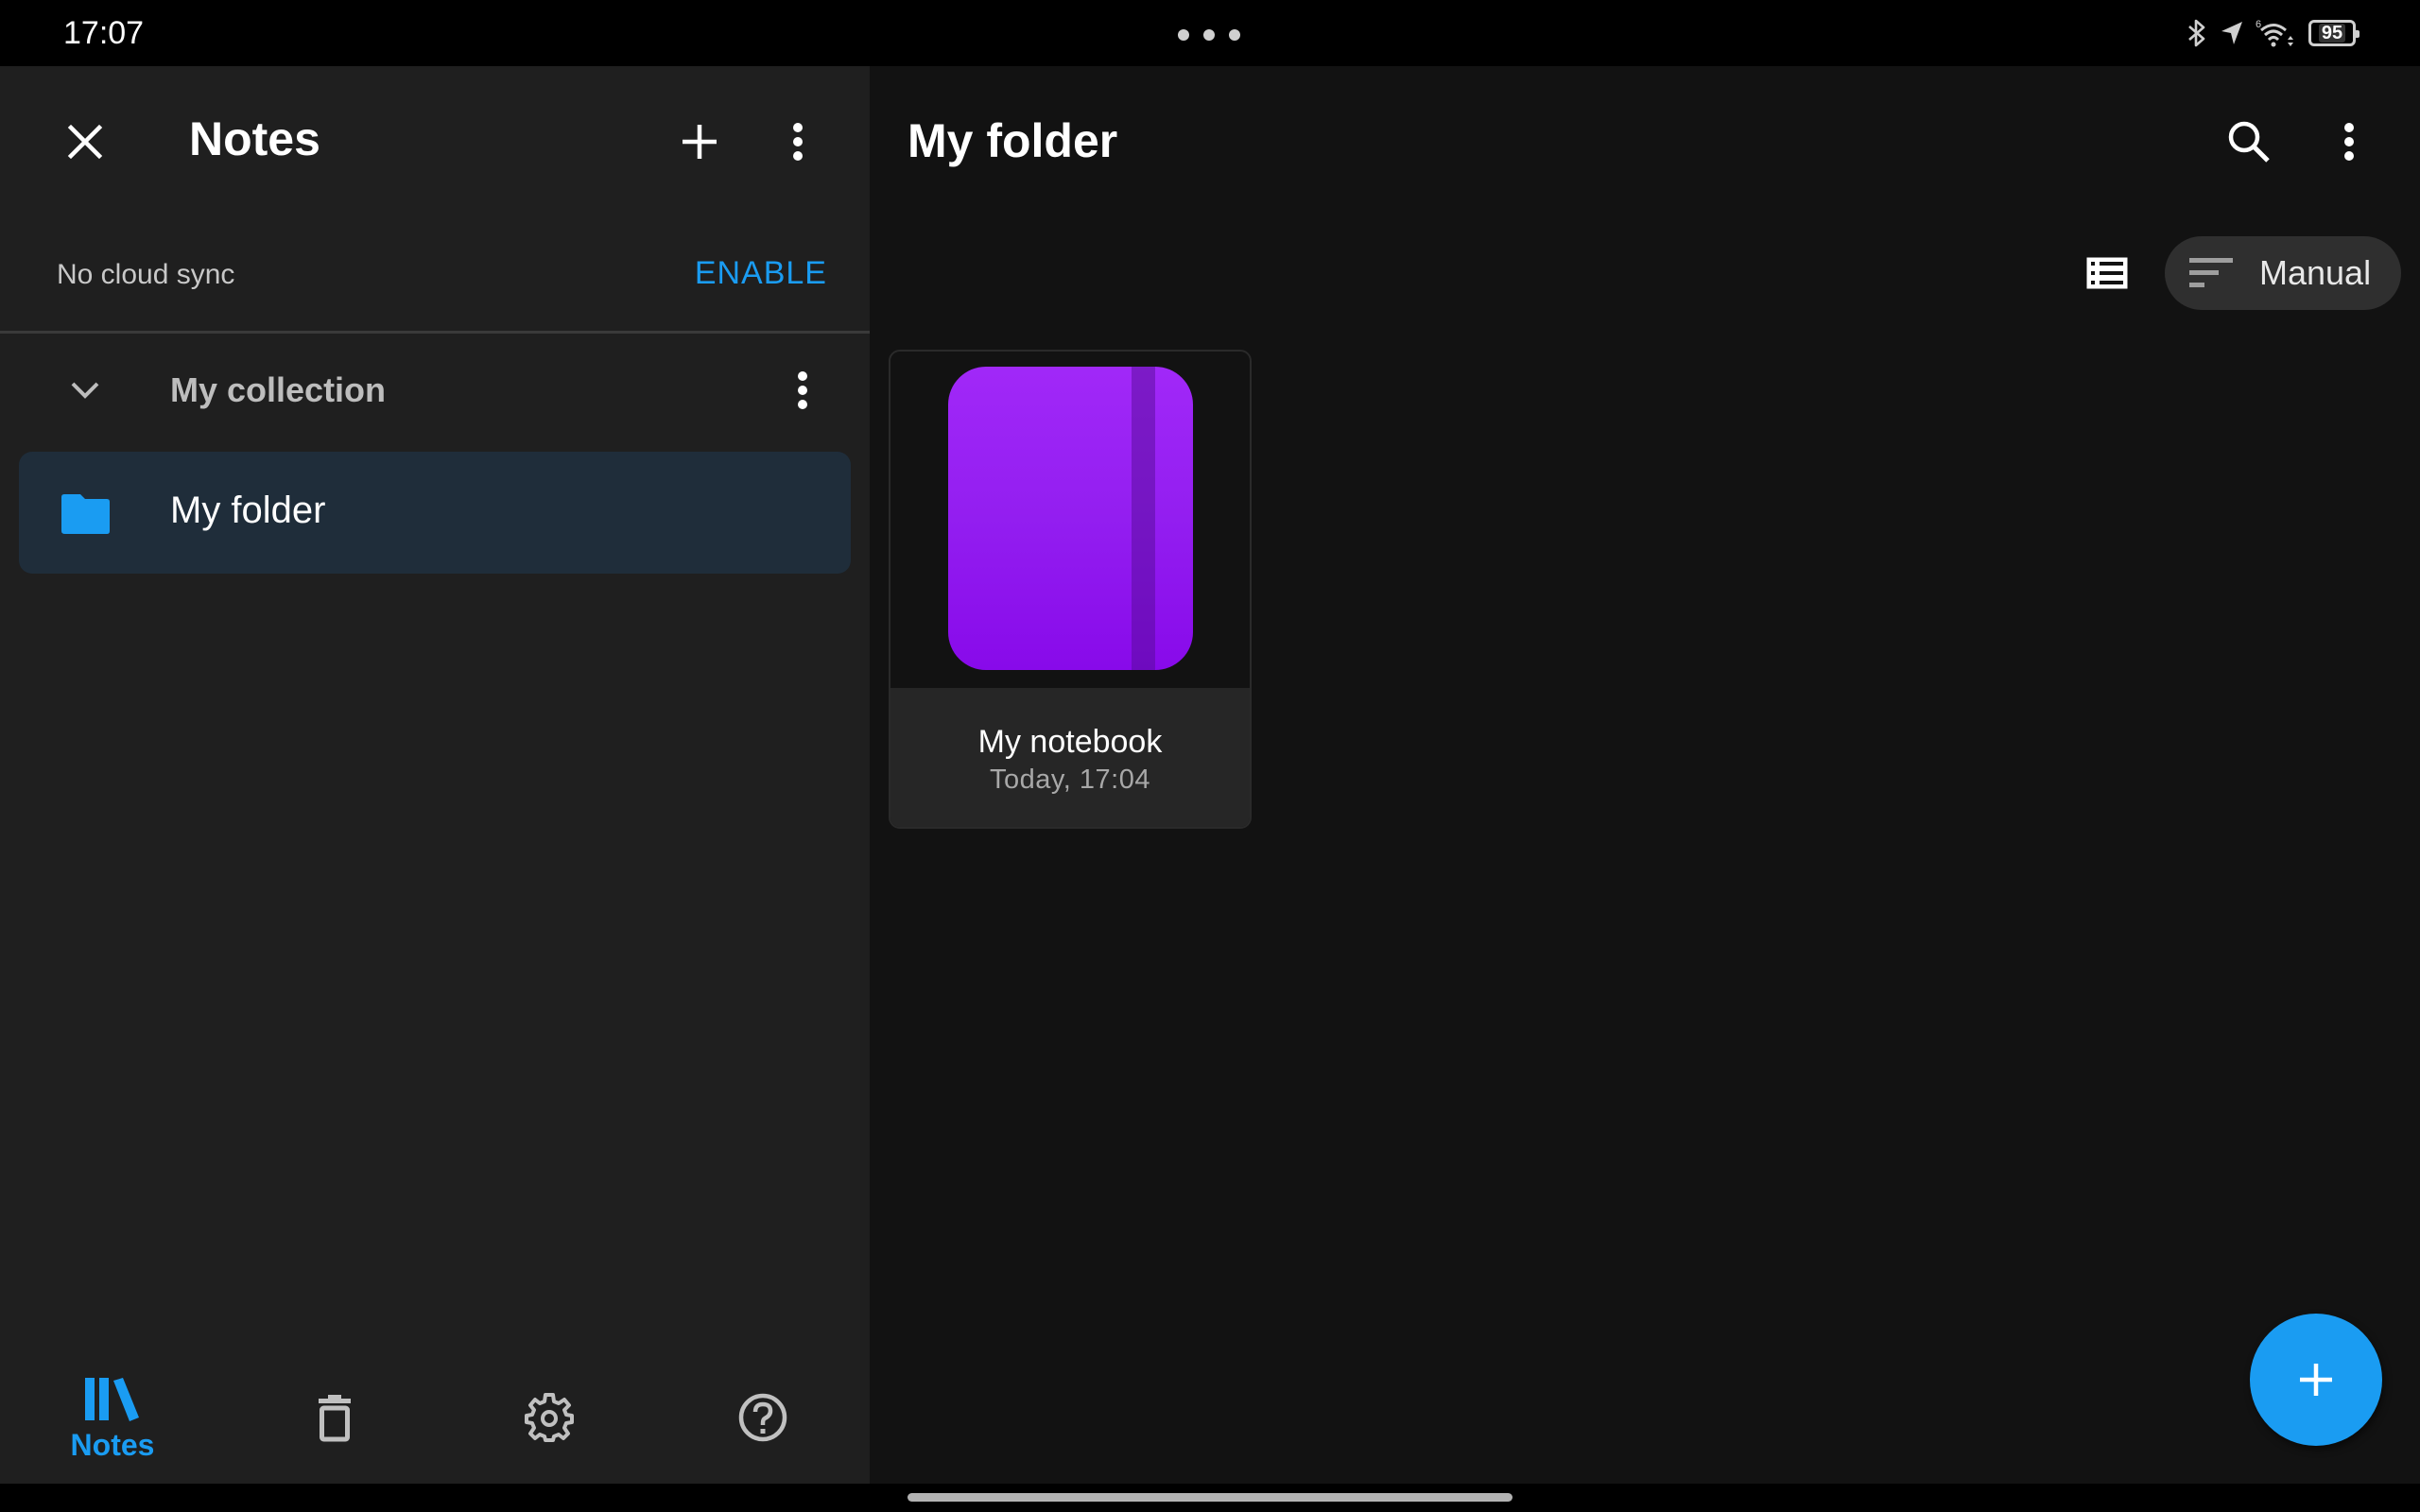 Image resolution: width=2420 pixels, height=1512 pixels. Describe the element at coordinates (2211, 272) in the screenshot. I see `sort-icon` at that location.